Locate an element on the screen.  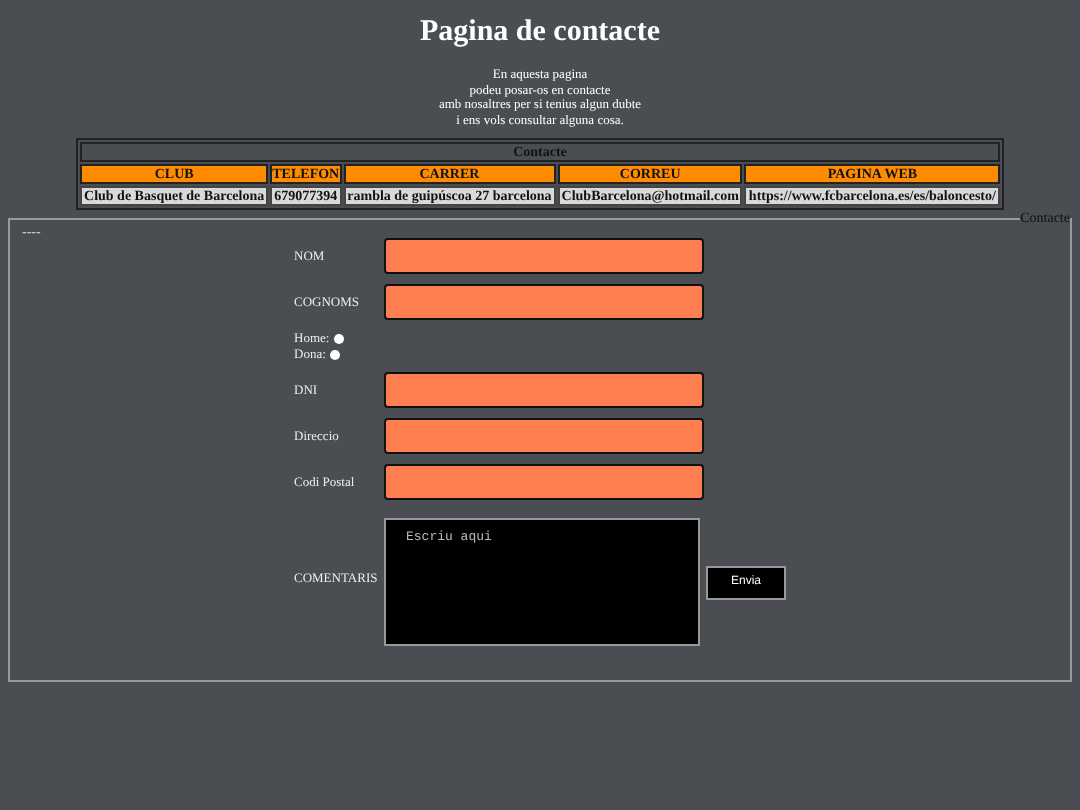
page-title: Pagina de contacte is located at coordinates (540, 33).